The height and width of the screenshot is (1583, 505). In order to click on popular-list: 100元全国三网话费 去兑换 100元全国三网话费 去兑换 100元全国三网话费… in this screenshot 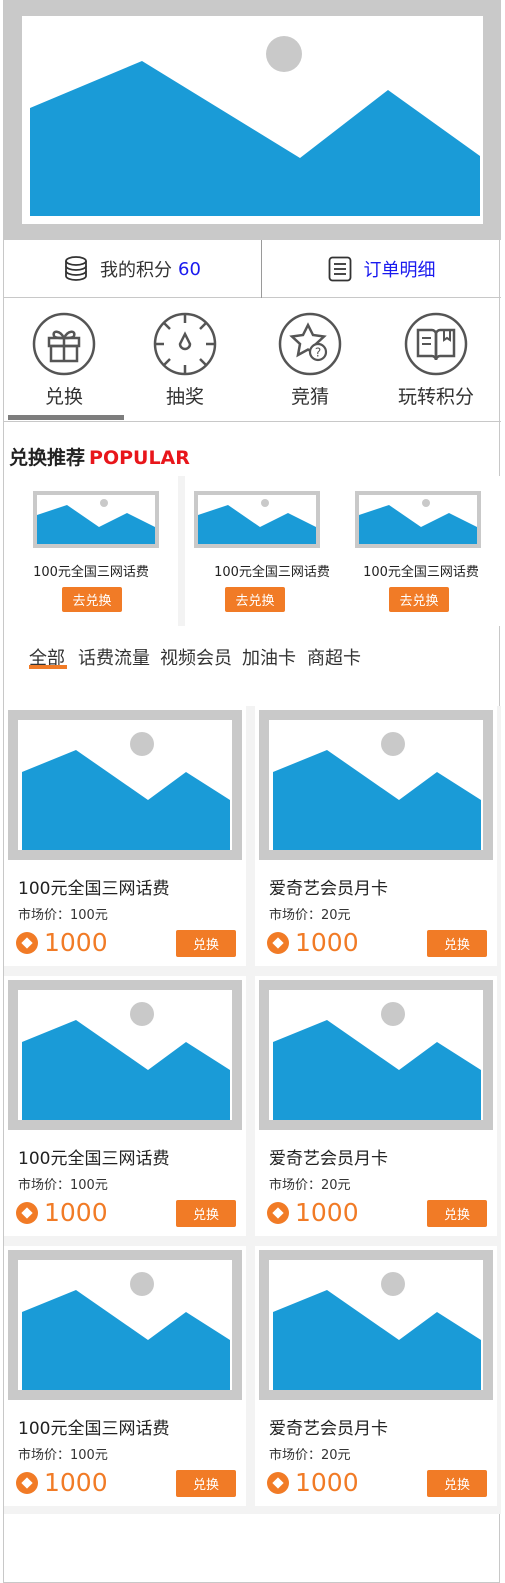, I will do `click(252, 551)`.